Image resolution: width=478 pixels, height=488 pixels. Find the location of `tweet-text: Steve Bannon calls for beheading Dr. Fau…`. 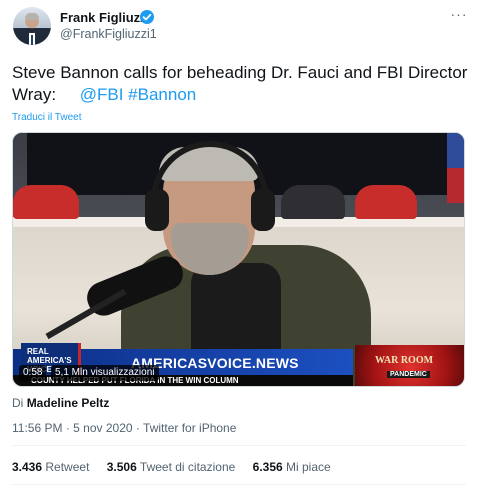

tweet-text: Steve Bannon calls for beheading Dr. Fau… is located at coordinates (240, 84).